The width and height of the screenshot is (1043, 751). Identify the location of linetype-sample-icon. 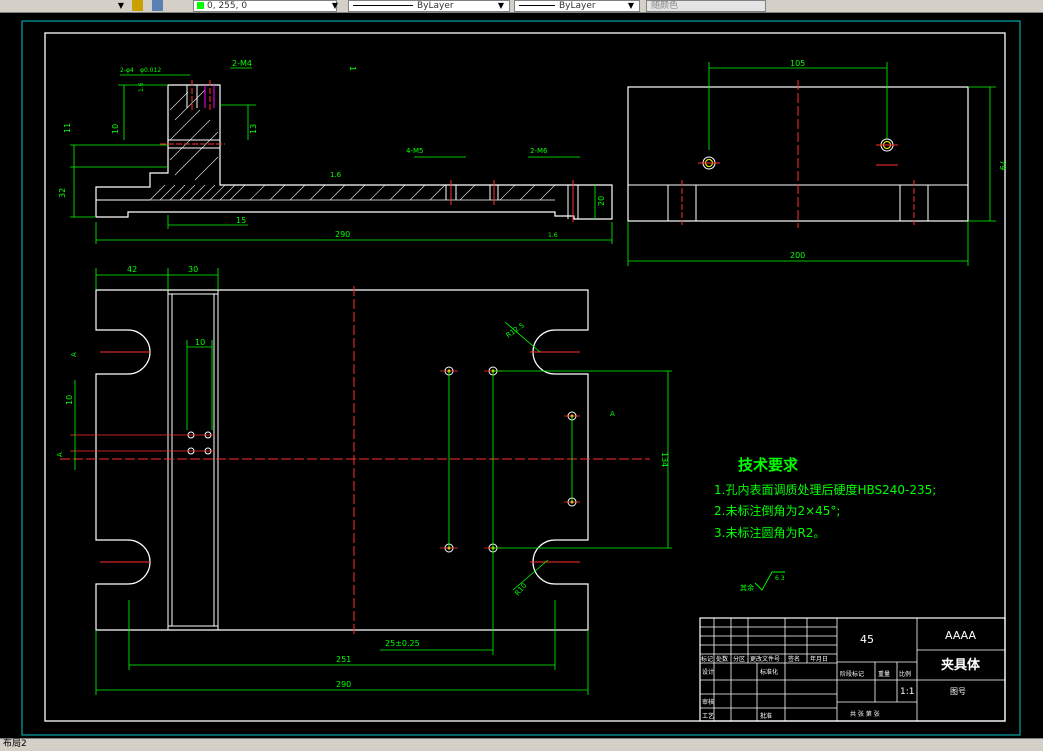
(383, 5).